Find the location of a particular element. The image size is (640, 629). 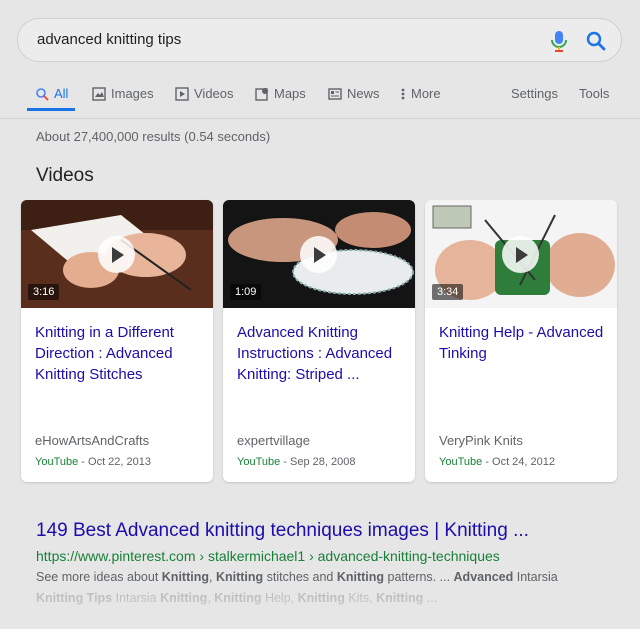

tab-maps-label: Maps is located at coordinates (290, 93).